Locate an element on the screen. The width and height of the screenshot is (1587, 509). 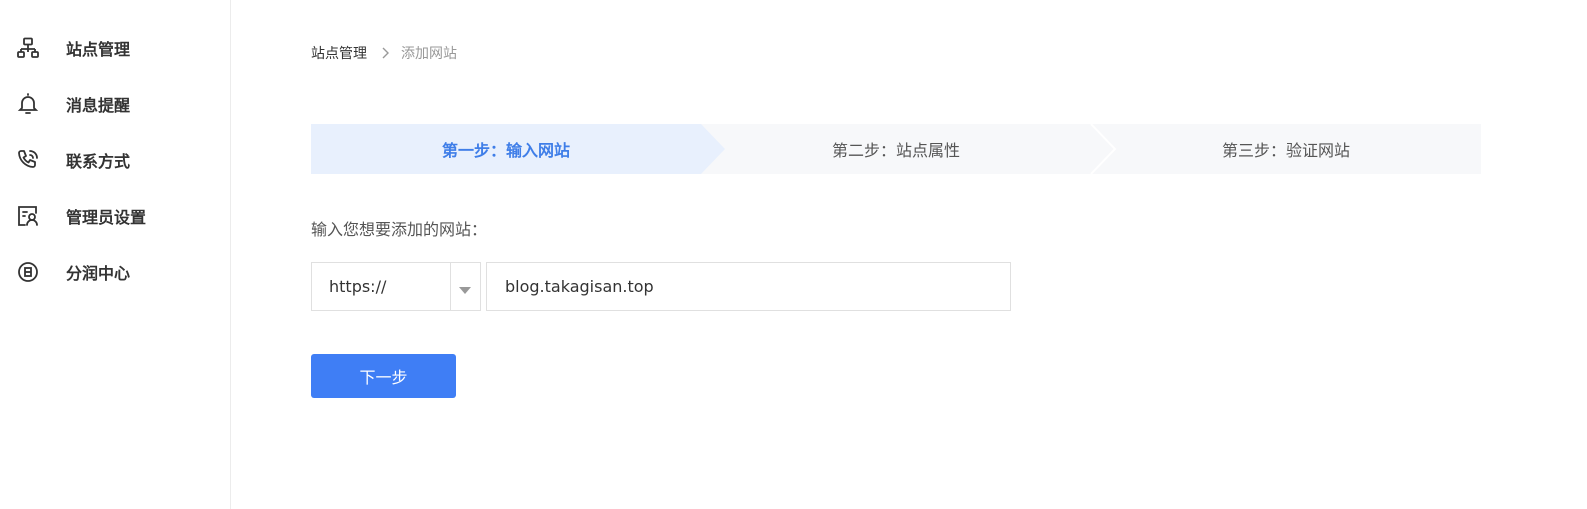
sidebar-item-contact: 联系方式 is located at coordinates (115, 160).